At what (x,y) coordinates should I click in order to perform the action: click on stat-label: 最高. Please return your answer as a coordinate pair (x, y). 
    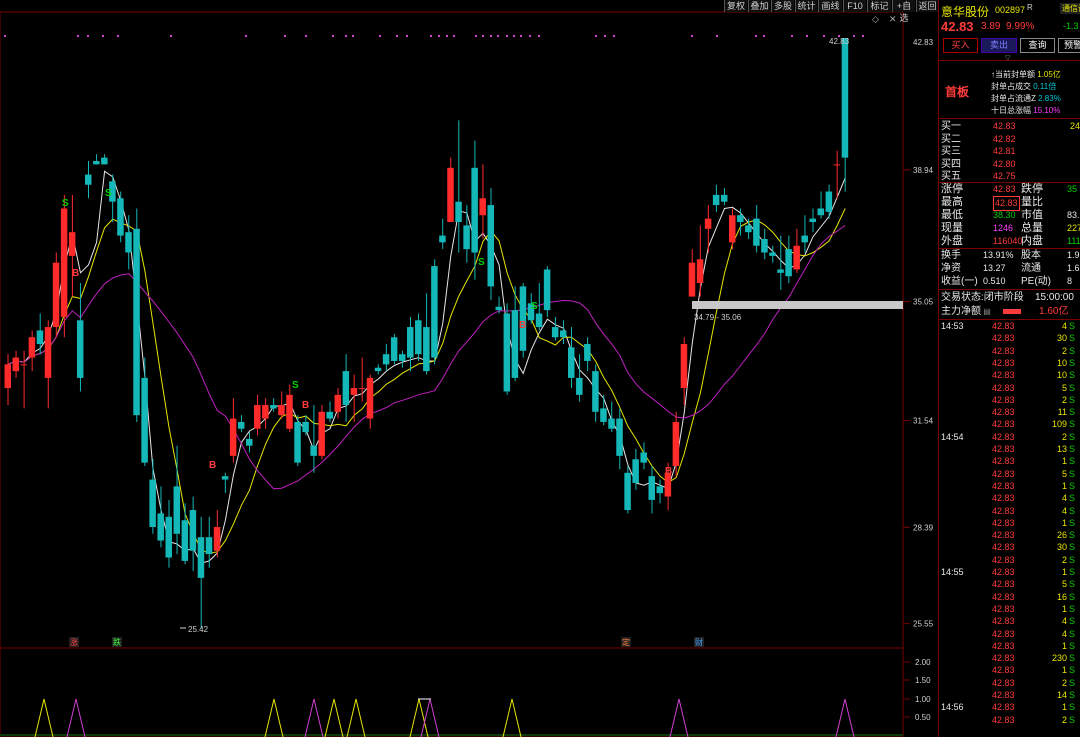
    Looking at the image, I should click on (952, 202).